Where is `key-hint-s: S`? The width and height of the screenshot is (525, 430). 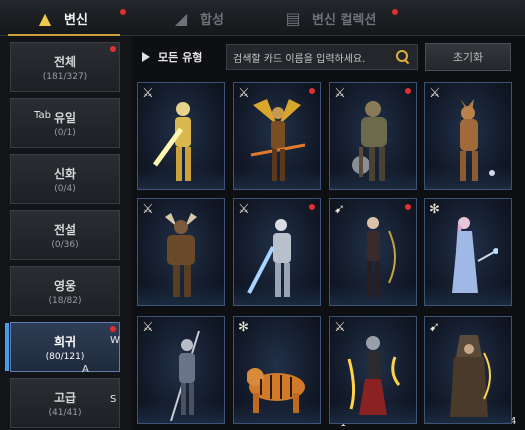 key-hint-s: S is located at coordinates (113, 399).